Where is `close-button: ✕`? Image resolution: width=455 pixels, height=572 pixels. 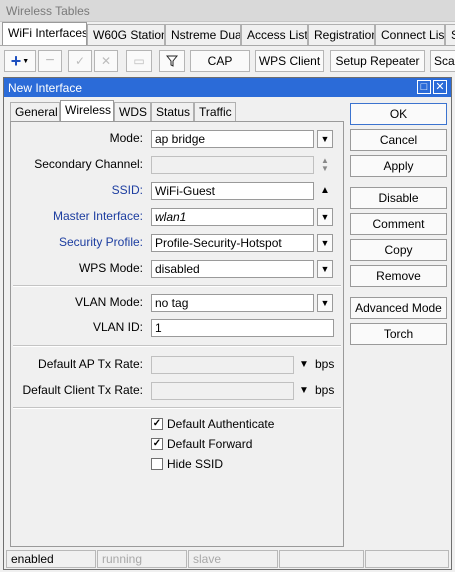 close-button: ✕ is located at coordinates (440, 87).